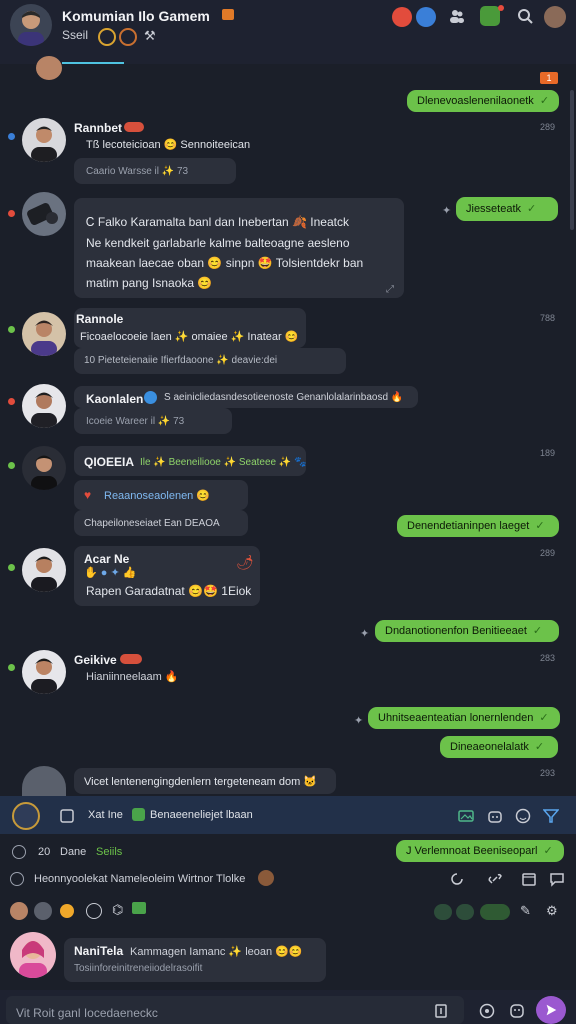 The width and height of the screenshot is (576, 1024). What do you see at coordinates (441, 1011) in the screenshot?
I see `attach-icon` at bounding box center [441, 1011].